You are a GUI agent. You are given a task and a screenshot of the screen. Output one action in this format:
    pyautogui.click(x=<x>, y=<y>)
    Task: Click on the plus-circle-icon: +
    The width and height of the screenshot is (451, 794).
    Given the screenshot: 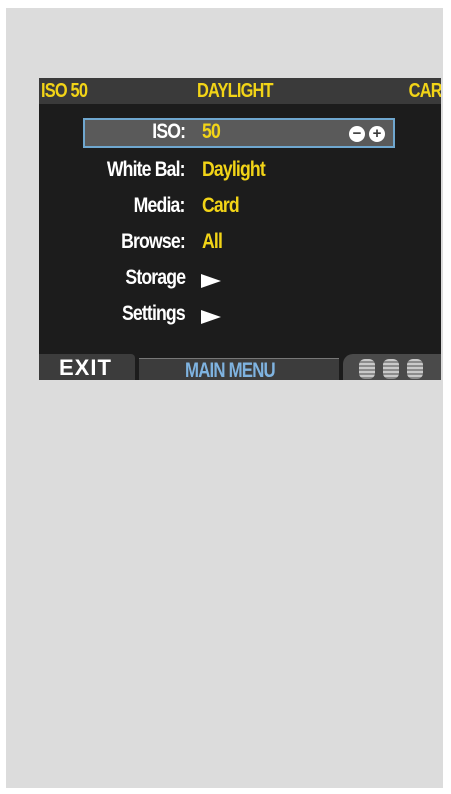 What is the action you would take?
    pyautogui.click(x=377, y=134)
    